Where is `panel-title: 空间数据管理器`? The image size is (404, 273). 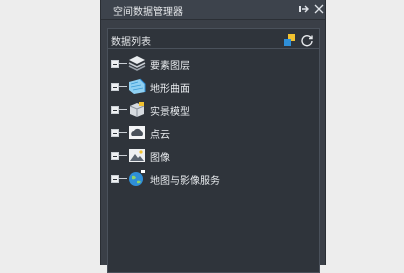
panel-title: 空间数据管理器 is located at coordinates (148, 12).